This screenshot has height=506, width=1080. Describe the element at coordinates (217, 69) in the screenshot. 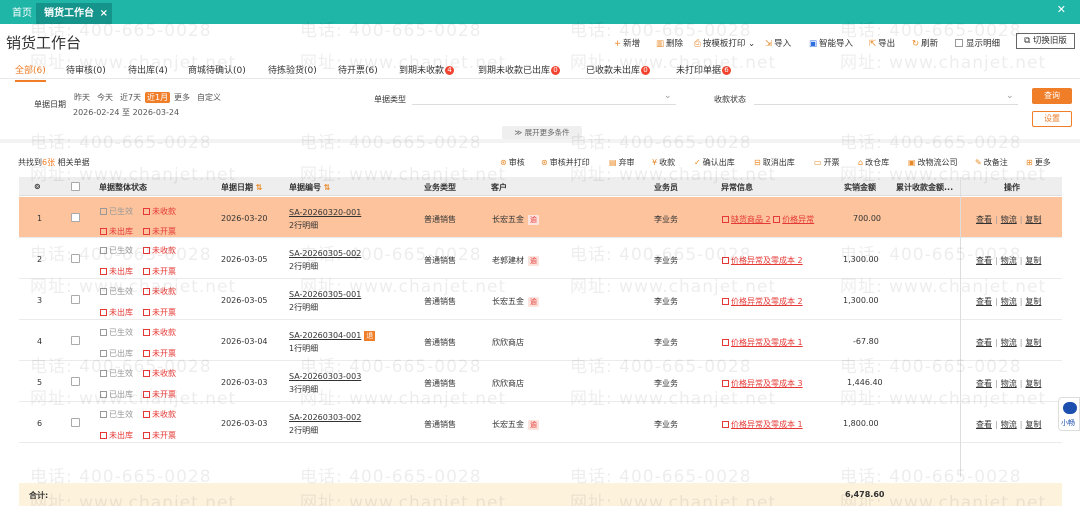

I see `status-tab-mall-confirm: 商城待确认(0)` at that location.